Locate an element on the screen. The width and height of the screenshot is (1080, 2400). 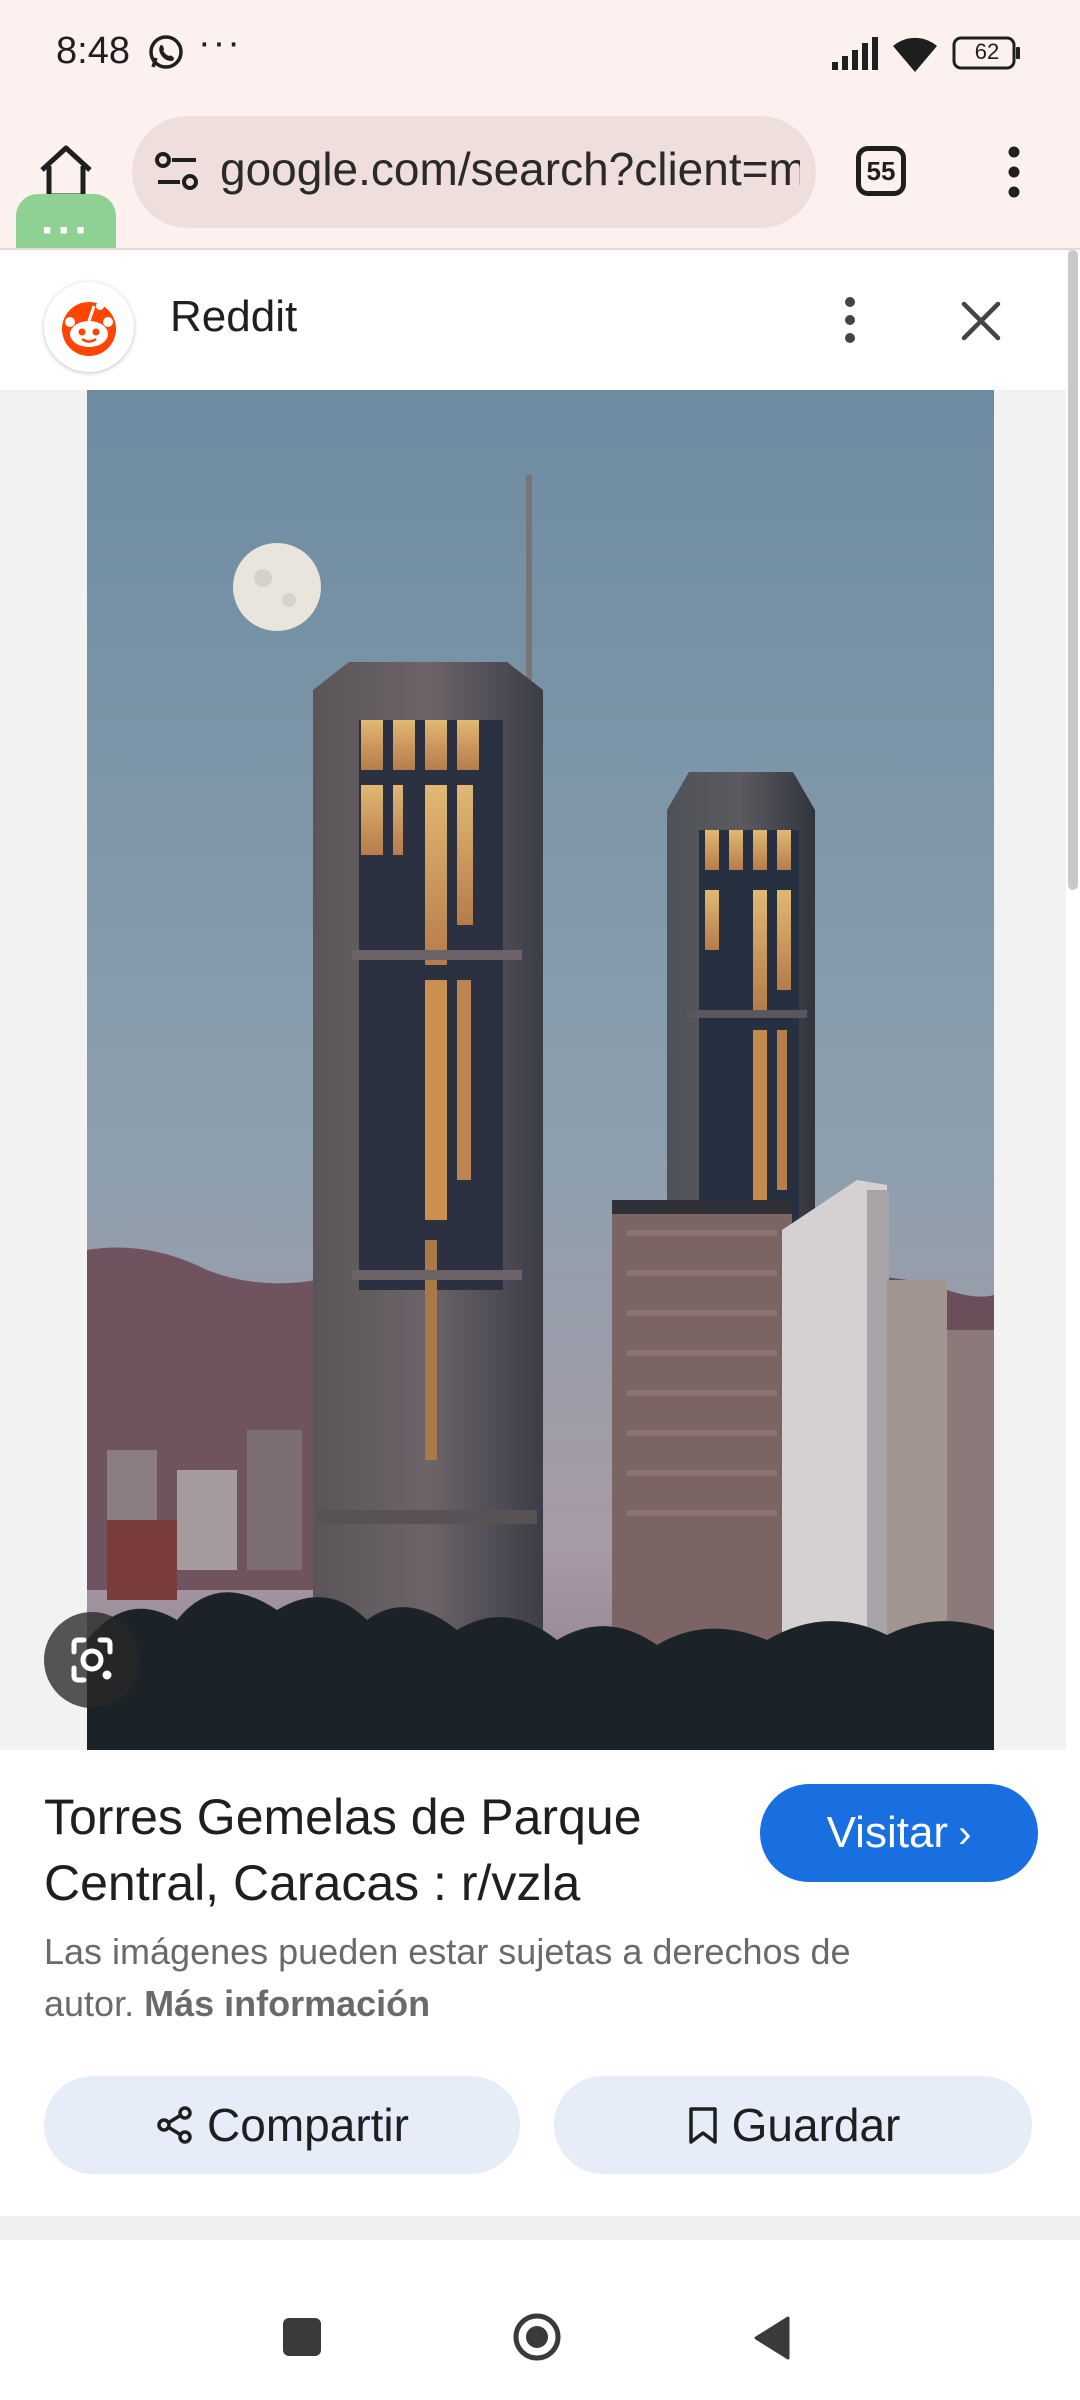
save-button: Guardar is located at coordinates (793, 2125).